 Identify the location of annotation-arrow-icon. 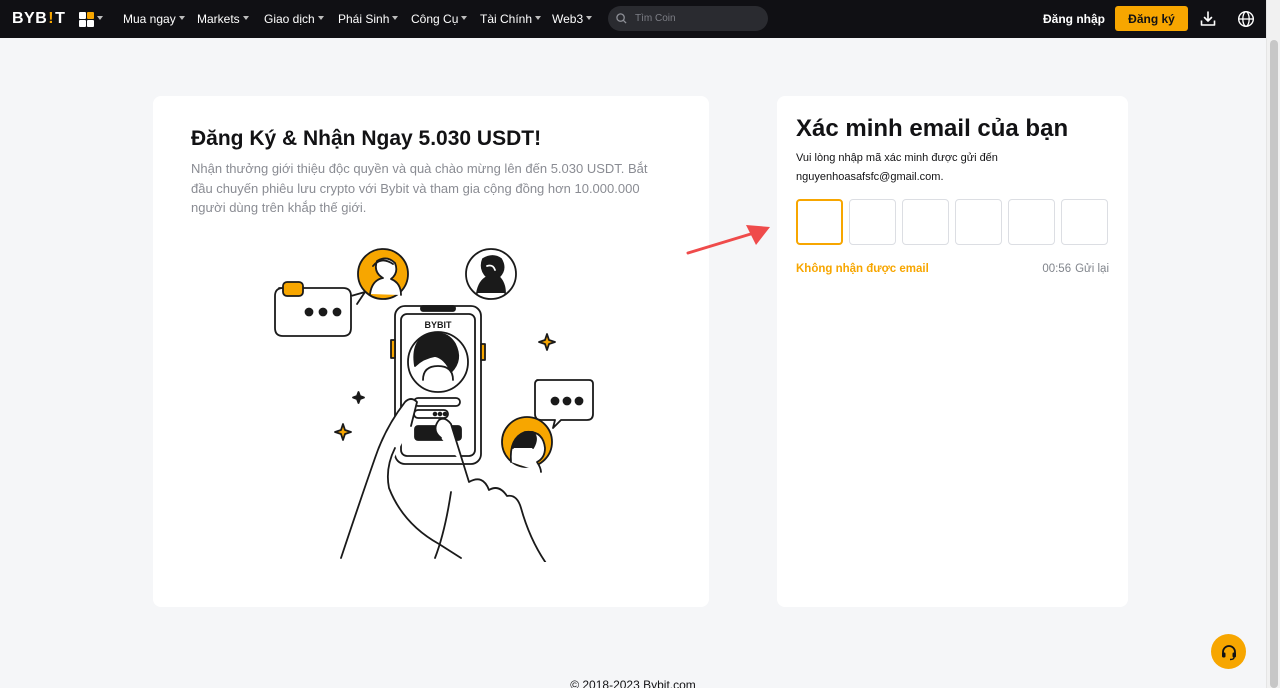
(728, 240).